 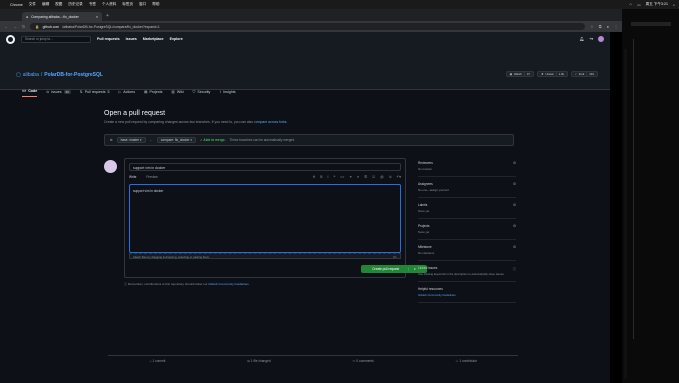 I want to click on sidebar-resource-link: GitHub Community Guidelines, so click(x=467, y=295).